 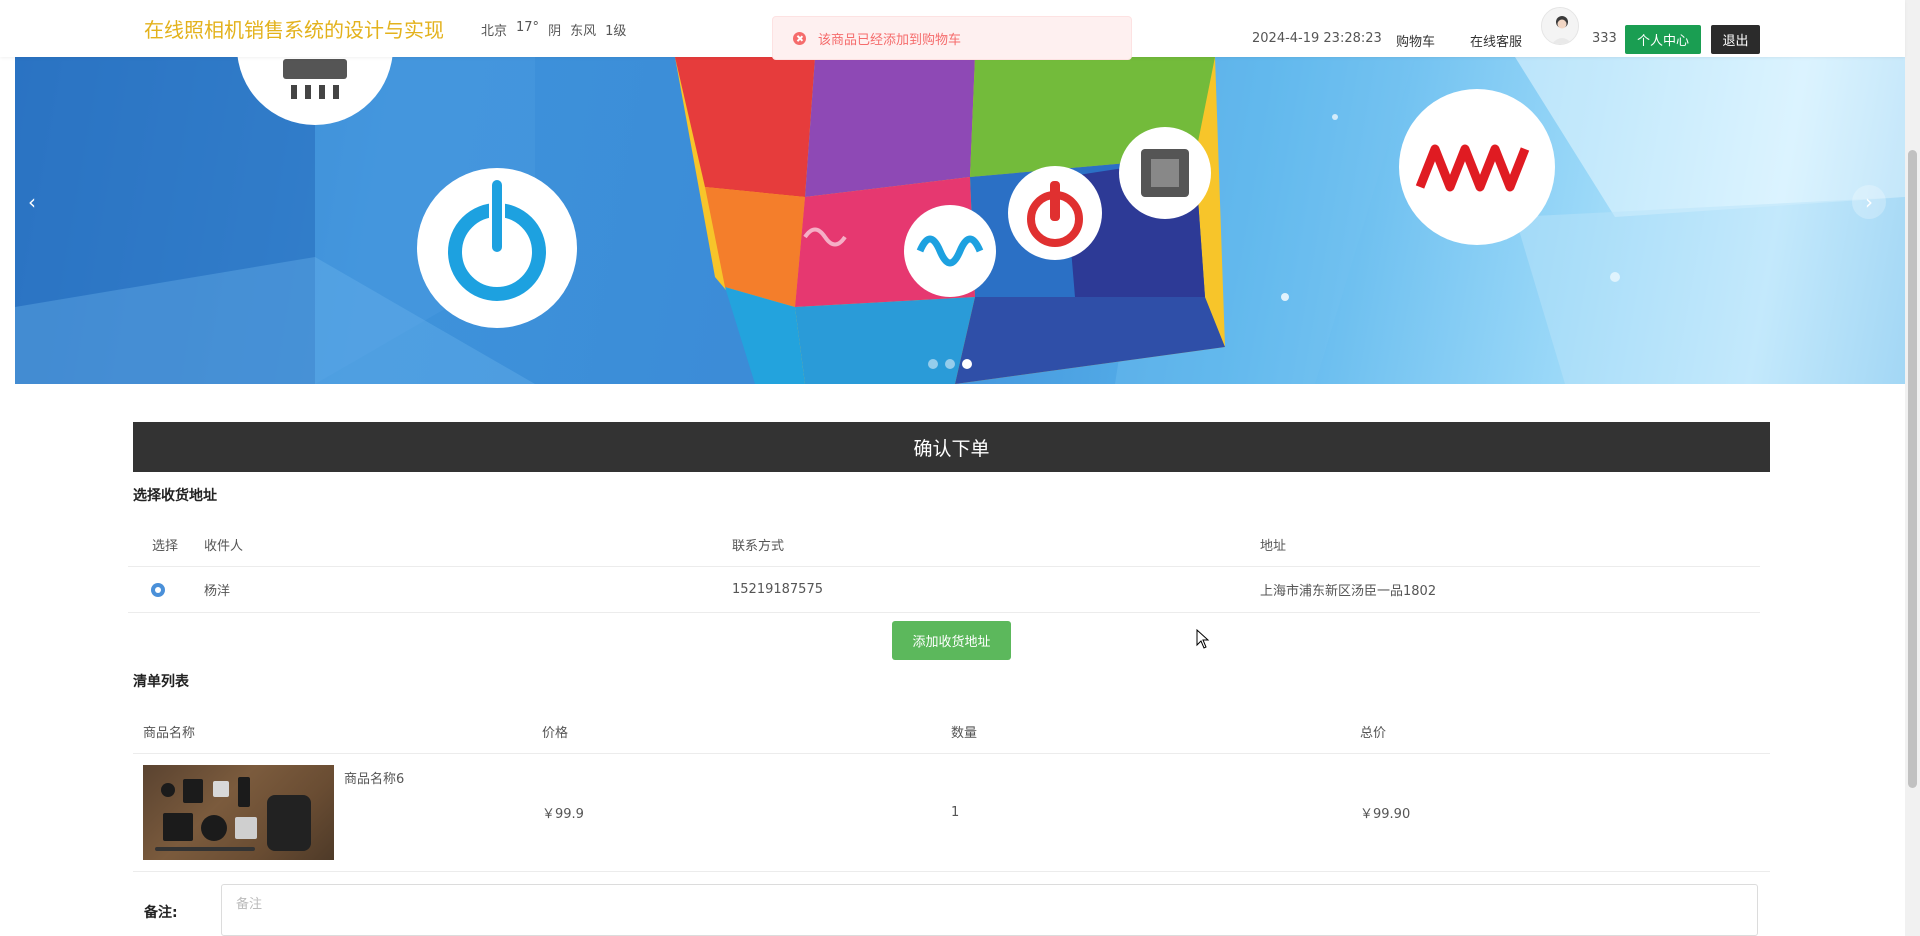 I want to click on weather-wind: 东风, so click(x=583, y=31).